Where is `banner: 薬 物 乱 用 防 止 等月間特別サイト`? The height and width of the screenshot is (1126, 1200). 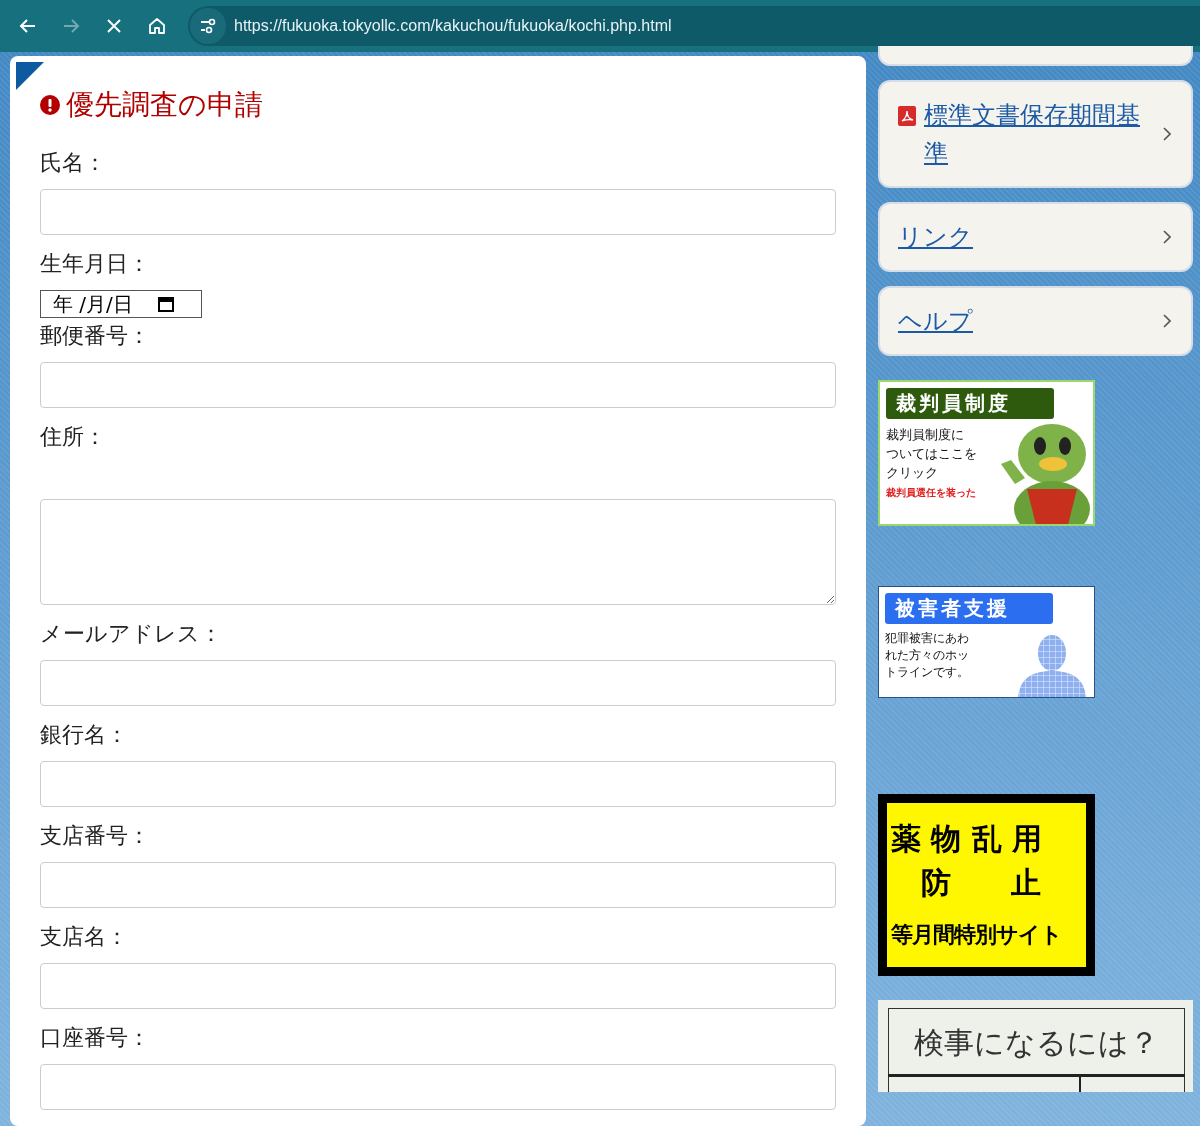
banner: 薬 物 乱 用 防 止 等月間特別サイト is located at coordinates (986, 885).